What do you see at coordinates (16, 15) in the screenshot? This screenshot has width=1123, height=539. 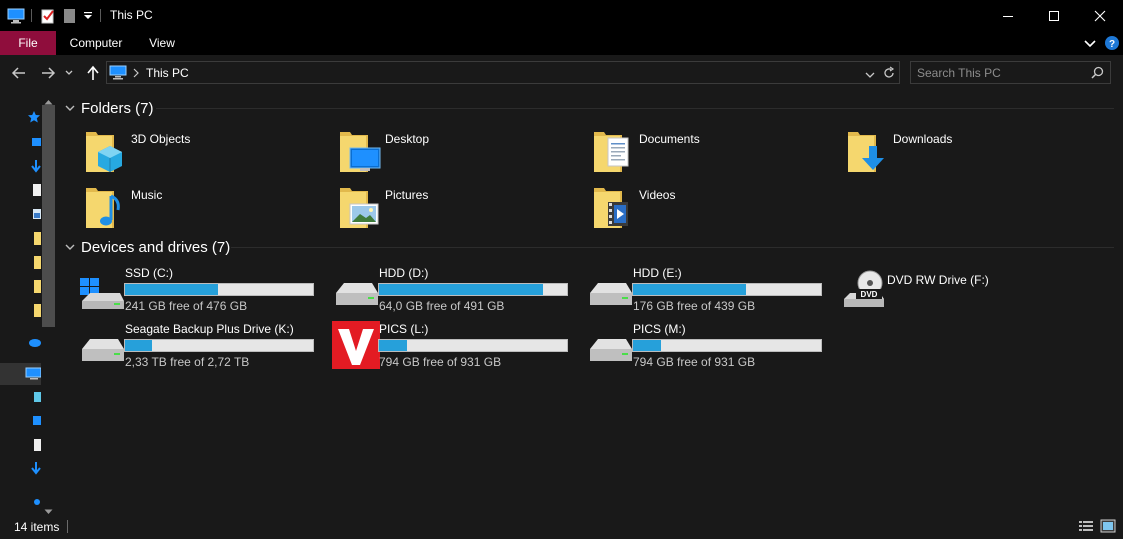 I see `this-pc-app-icon` at bounding box center [16, 15].